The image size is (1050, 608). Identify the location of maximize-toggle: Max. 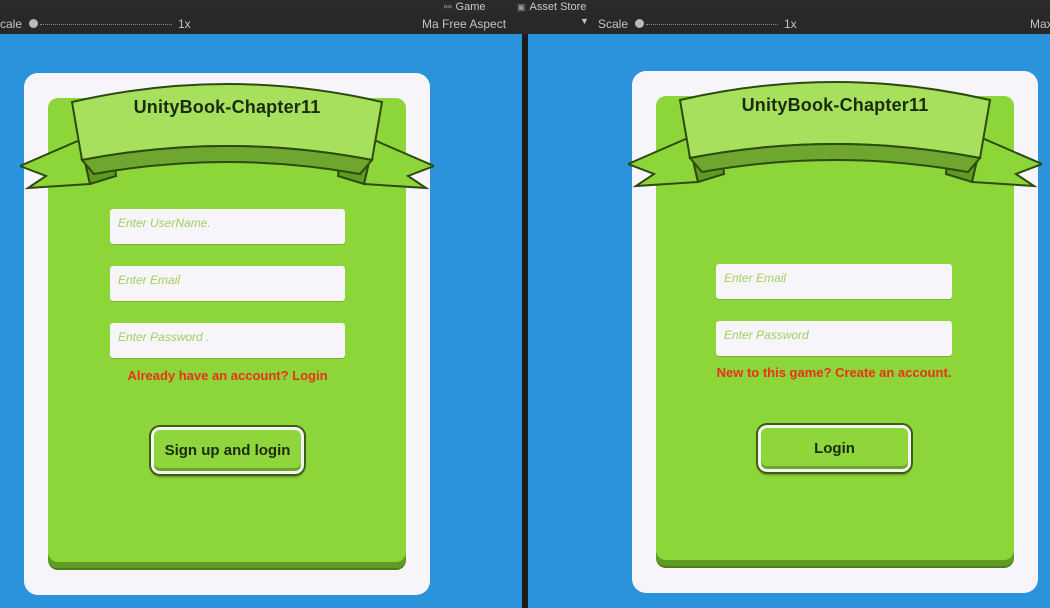
(1040, 24).